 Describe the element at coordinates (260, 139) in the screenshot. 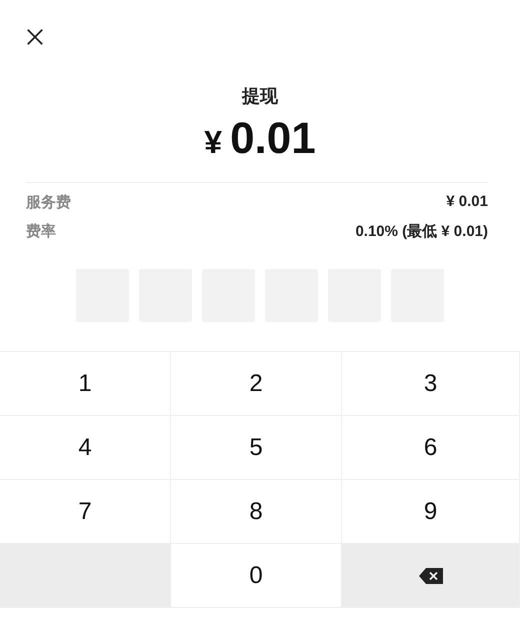

I see `amount-text: ¥ 0.01` at that location.